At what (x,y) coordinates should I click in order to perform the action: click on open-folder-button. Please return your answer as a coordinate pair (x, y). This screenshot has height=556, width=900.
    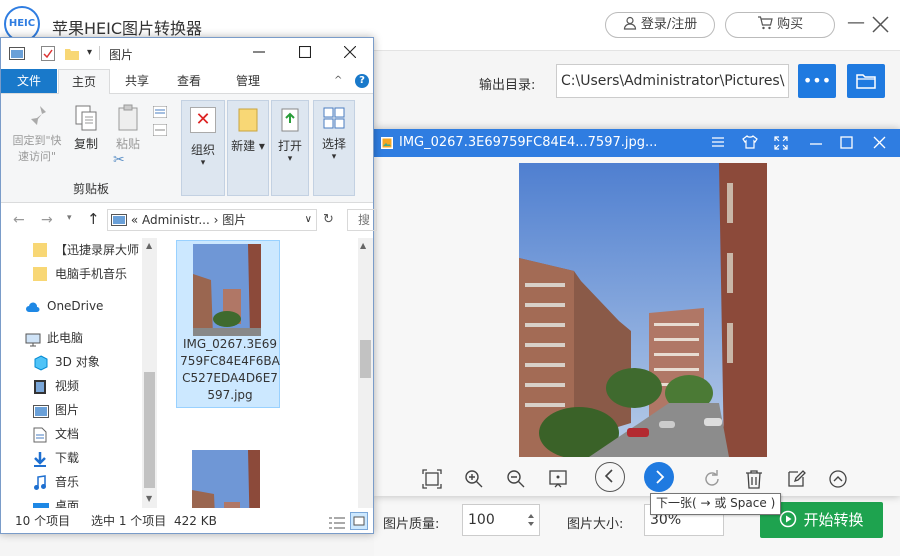
    Looking at the image, I should click on (866, 81).